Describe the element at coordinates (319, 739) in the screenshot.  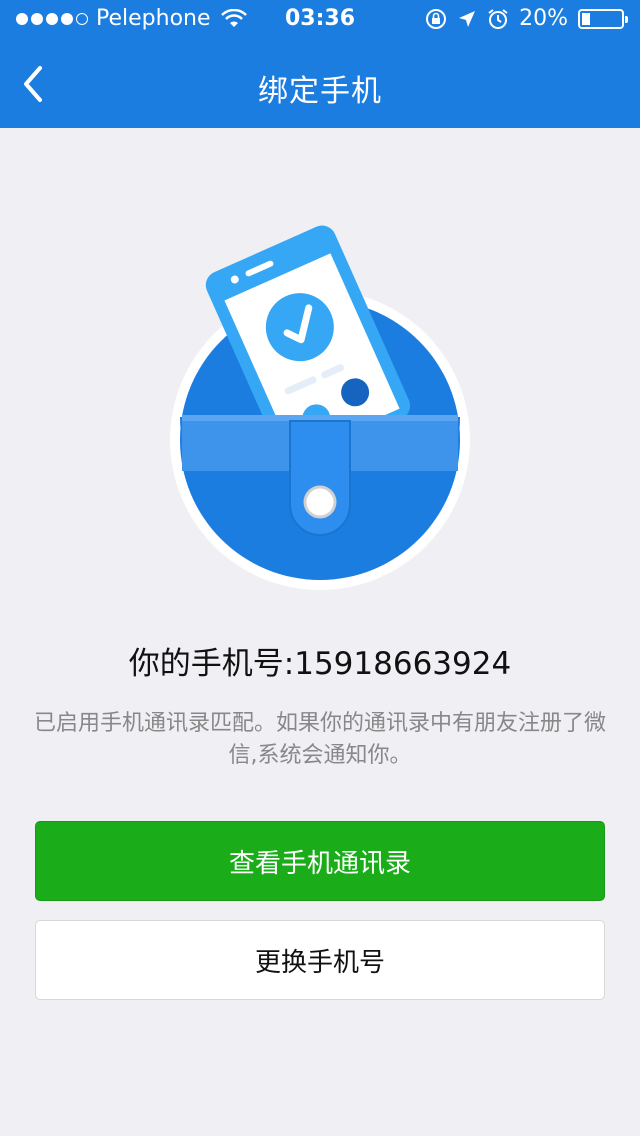
I see `contacts-match-description: 已启用手机通讯录匹配。如果你的通讯录中有朋友注册了微信,系统会通知你。` at that location.